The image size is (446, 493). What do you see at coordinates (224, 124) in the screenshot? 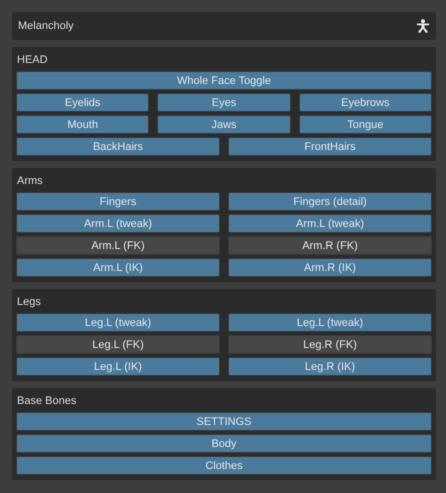
I see `layer-toggle-button: Jaws` at bounding box center [224, 124].